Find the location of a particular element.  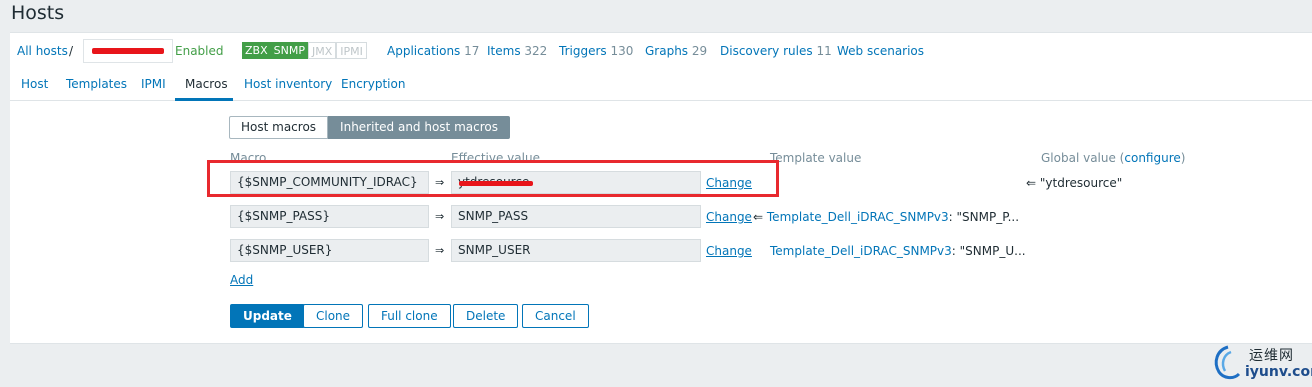

global-value-close: ) is located at coordinates (1183, 158).